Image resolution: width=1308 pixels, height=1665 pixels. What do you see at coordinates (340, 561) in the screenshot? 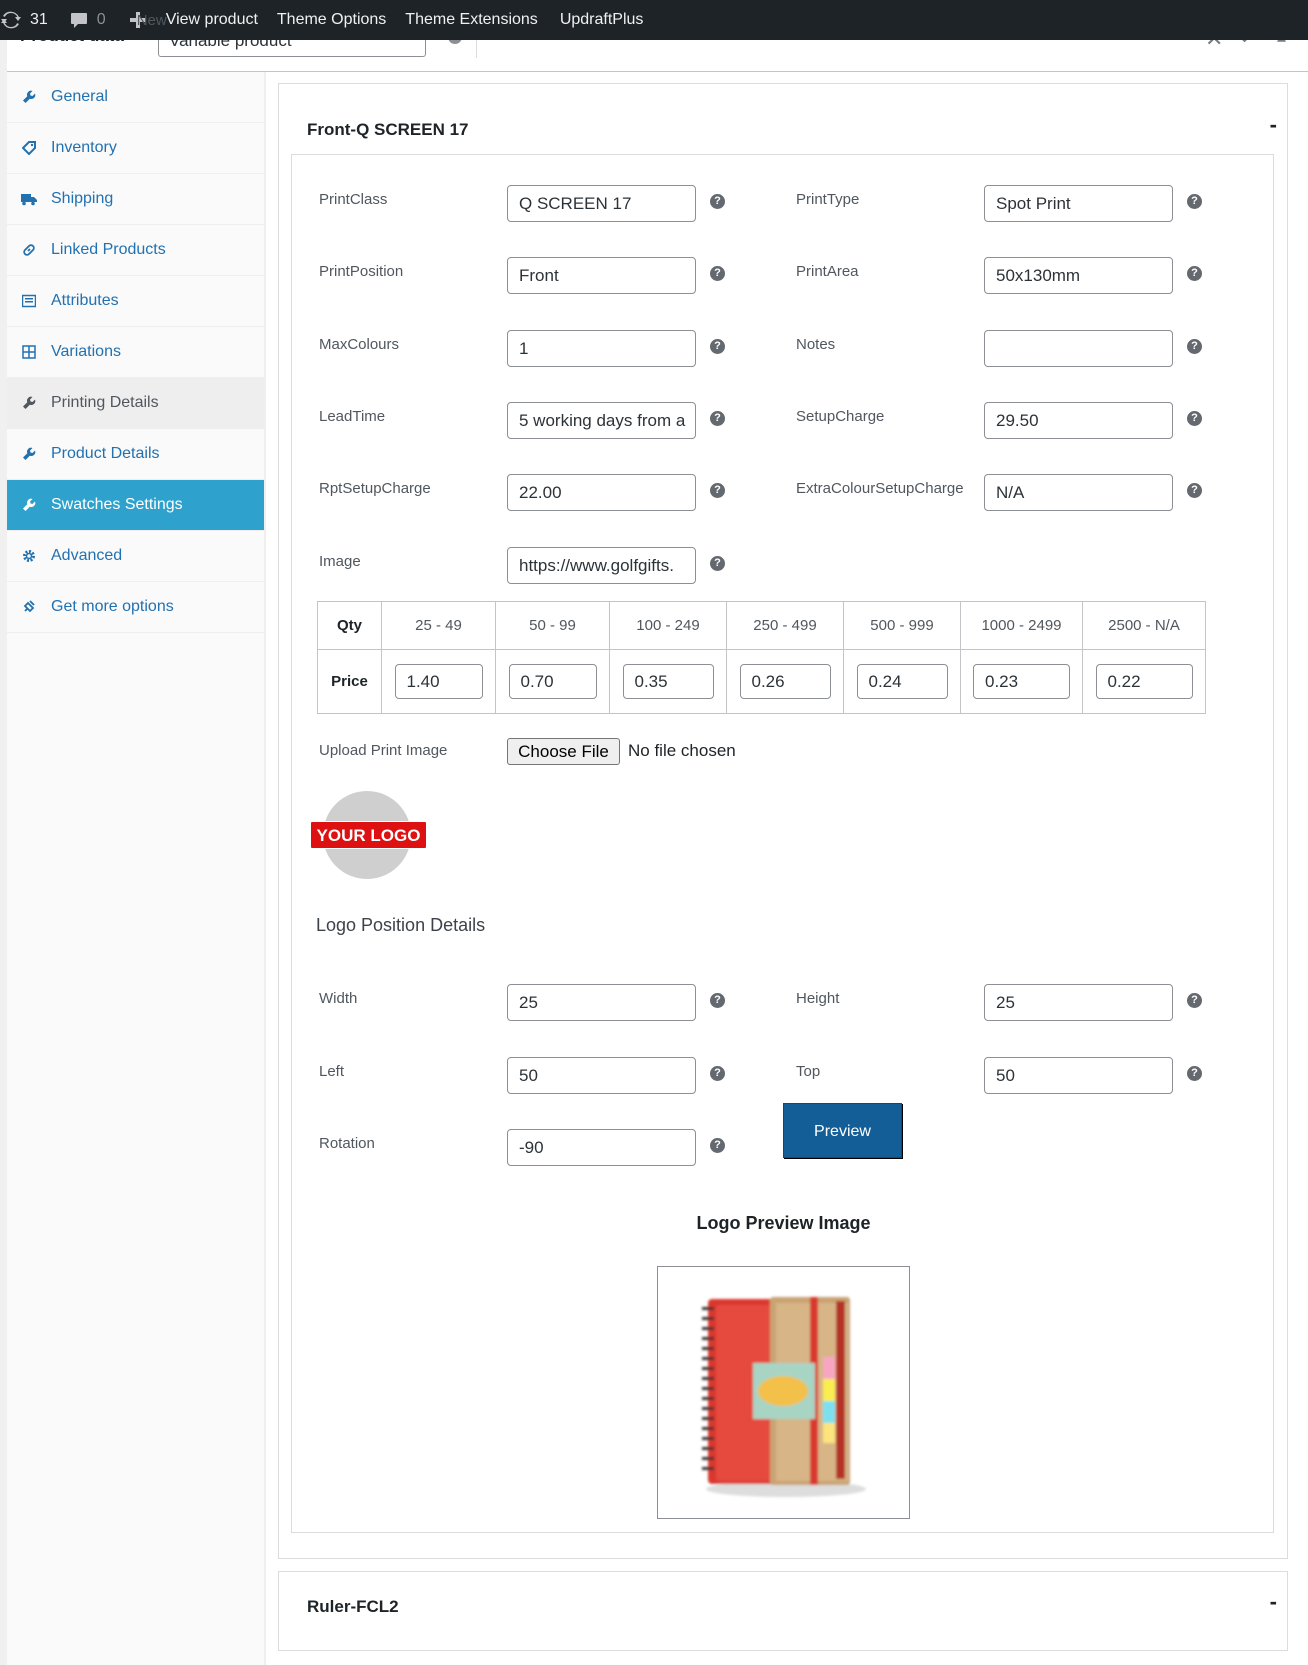
I see `image-label: Image` at bounding box center [340, 561].